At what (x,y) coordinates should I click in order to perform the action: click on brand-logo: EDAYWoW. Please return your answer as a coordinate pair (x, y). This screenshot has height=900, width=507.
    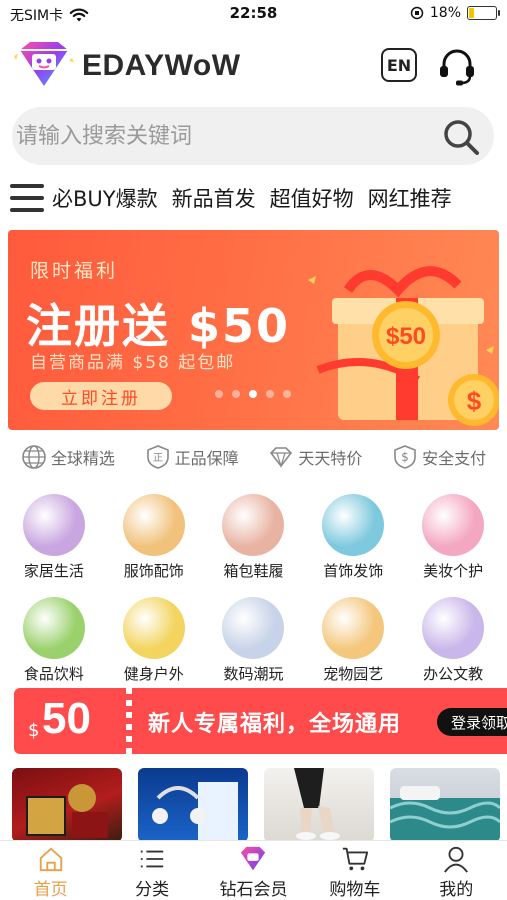
    Looking at the image, I should click on (127, 66).